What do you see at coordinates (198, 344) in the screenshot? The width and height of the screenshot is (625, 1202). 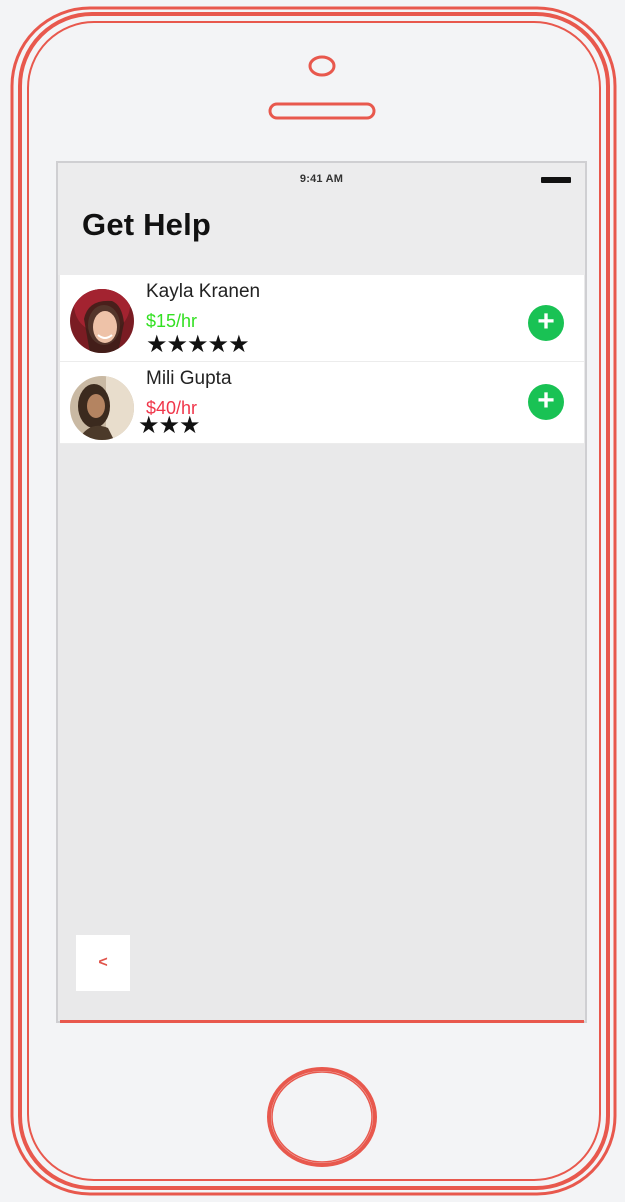 I see `helper-rating-stars: ★★★★★` at bounding box center [198, 344].